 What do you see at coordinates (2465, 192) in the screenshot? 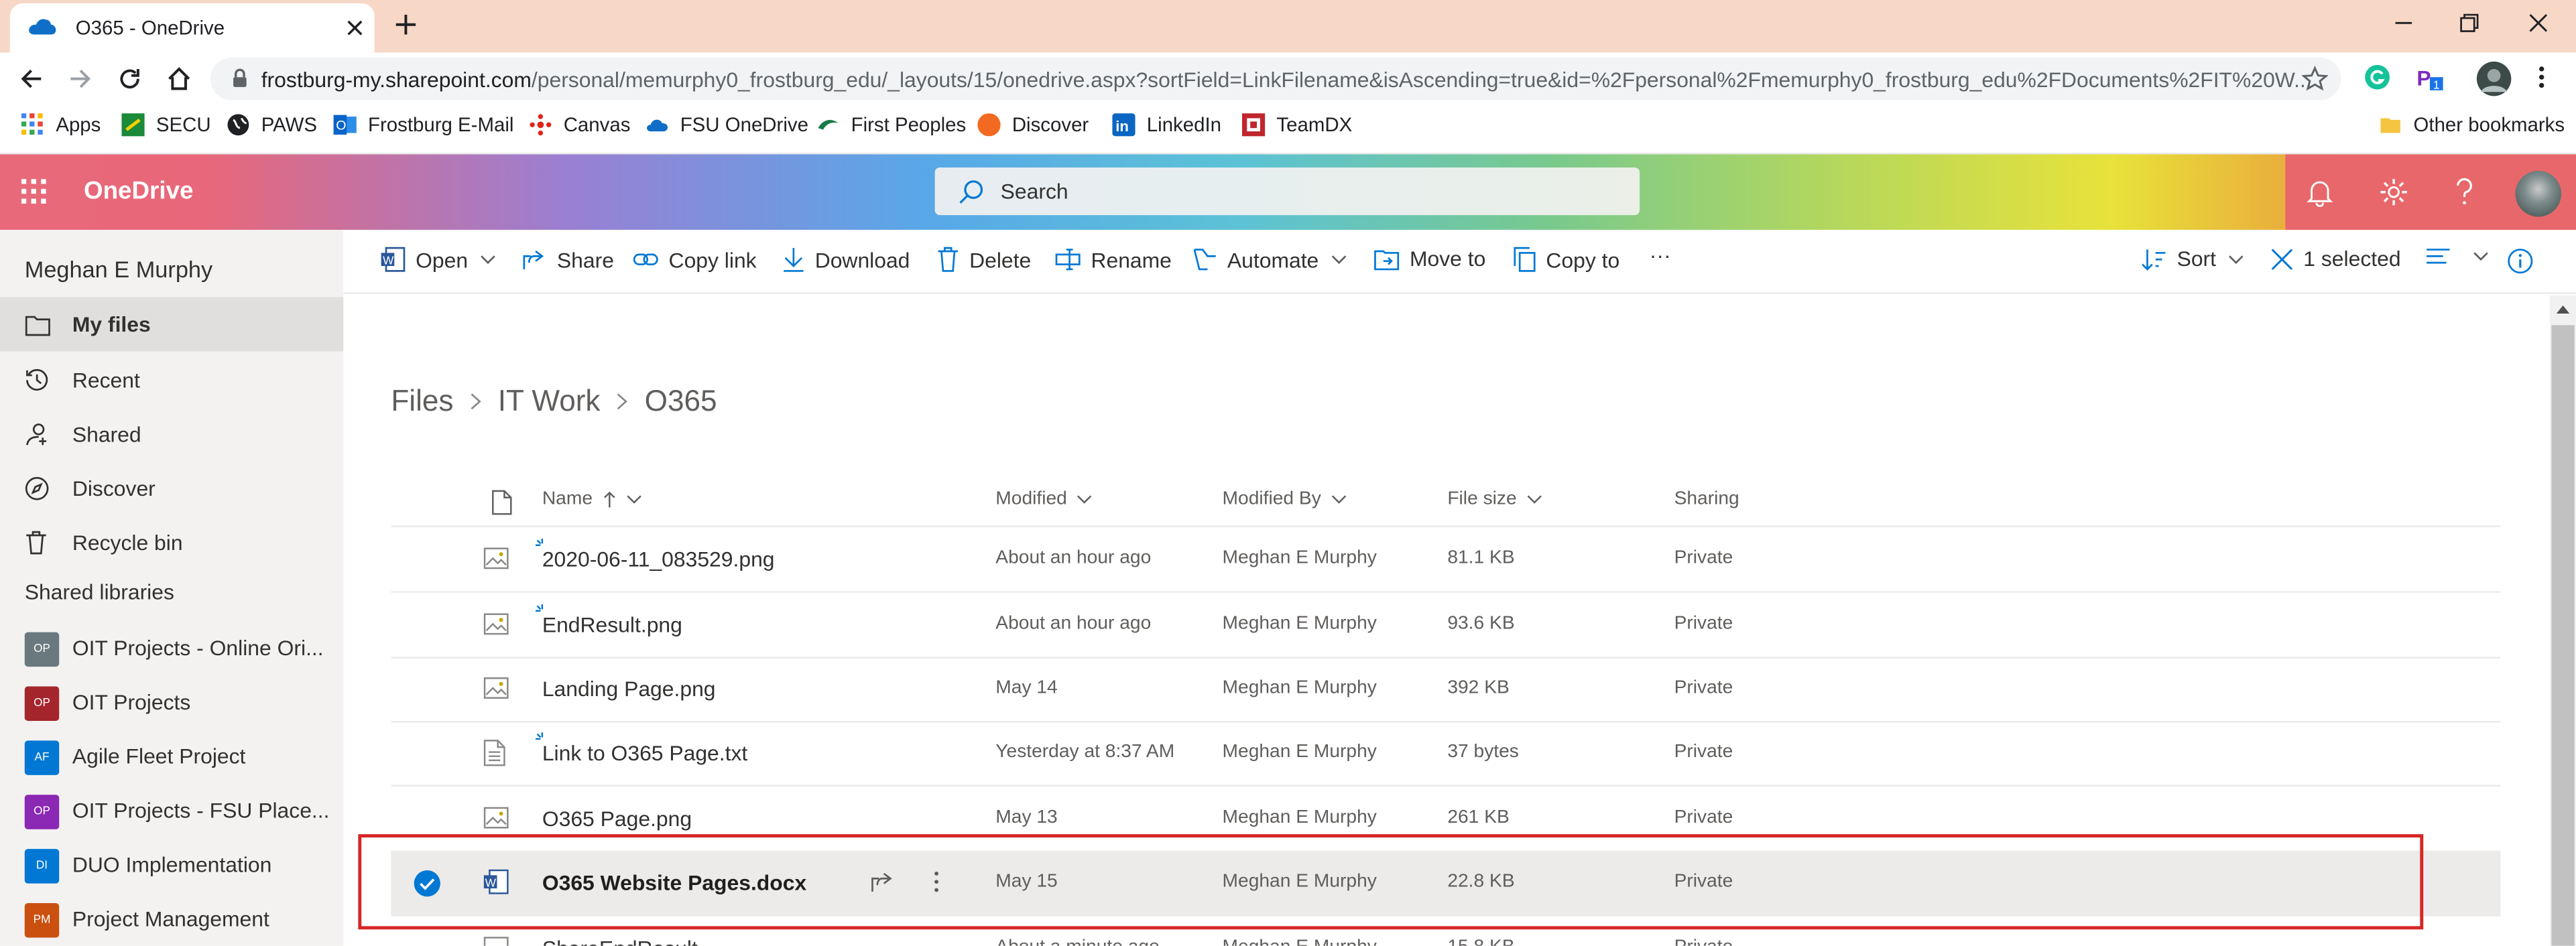
I see `help-question-icon` at bounding box center [2465, 192].